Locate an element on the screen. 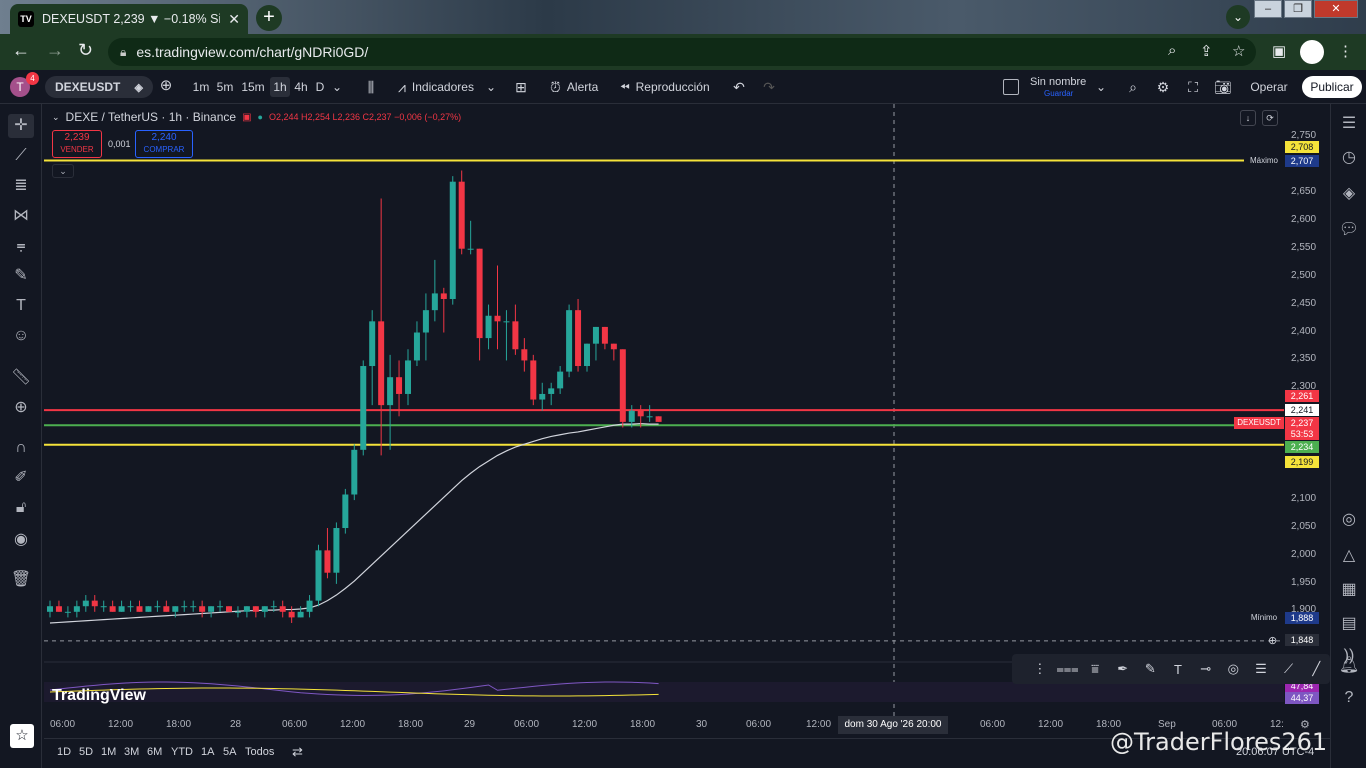 This screenshot has width=1366, height=768. layout-checkbox is located at coordinates (1011, 87).